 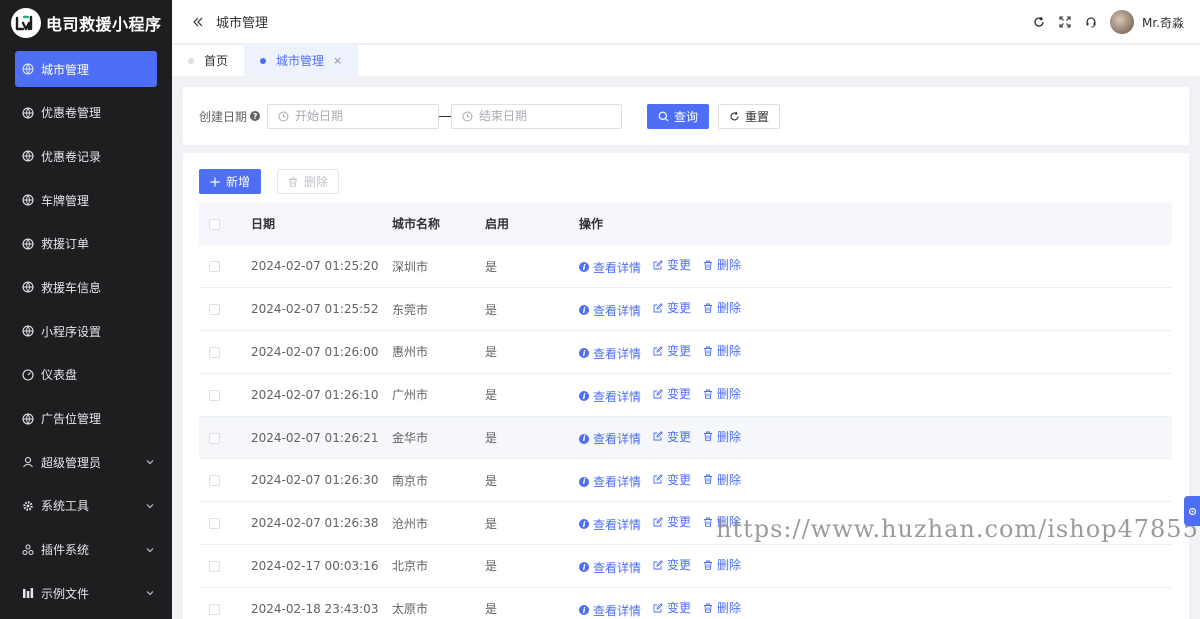 I want to click on header-enabled: 启用, so click(x=532, y=223).